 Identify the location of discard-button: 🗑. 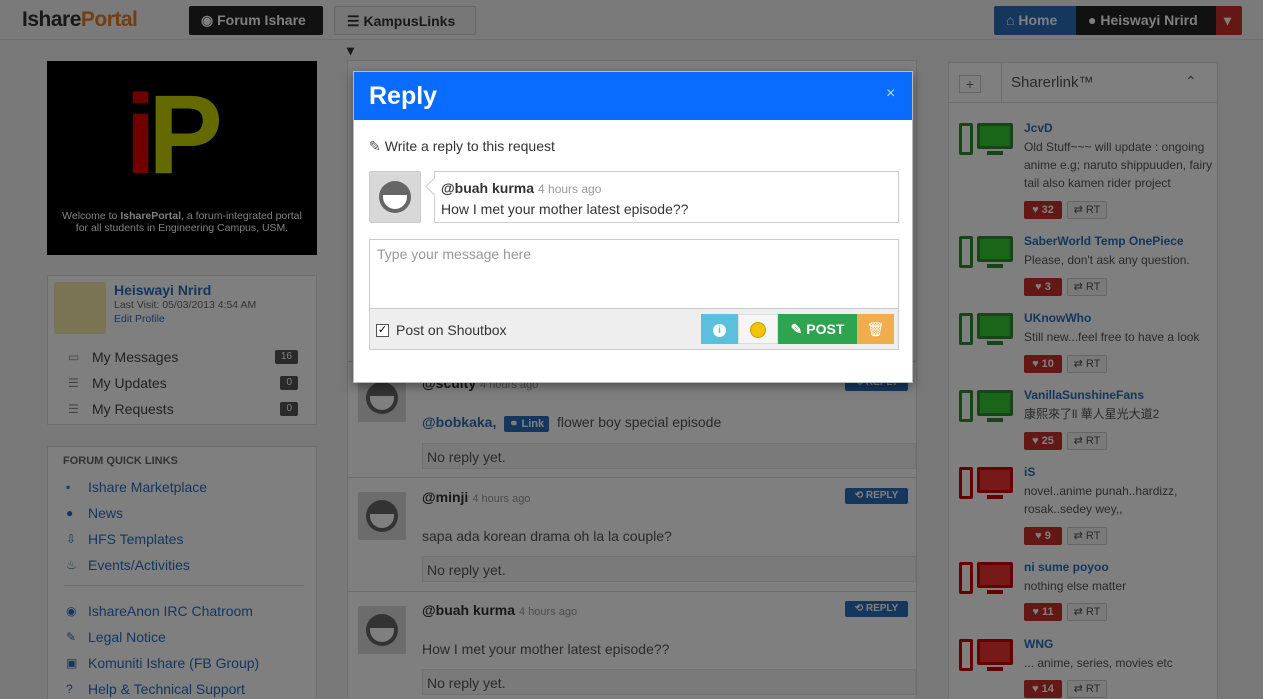
(875, 329).